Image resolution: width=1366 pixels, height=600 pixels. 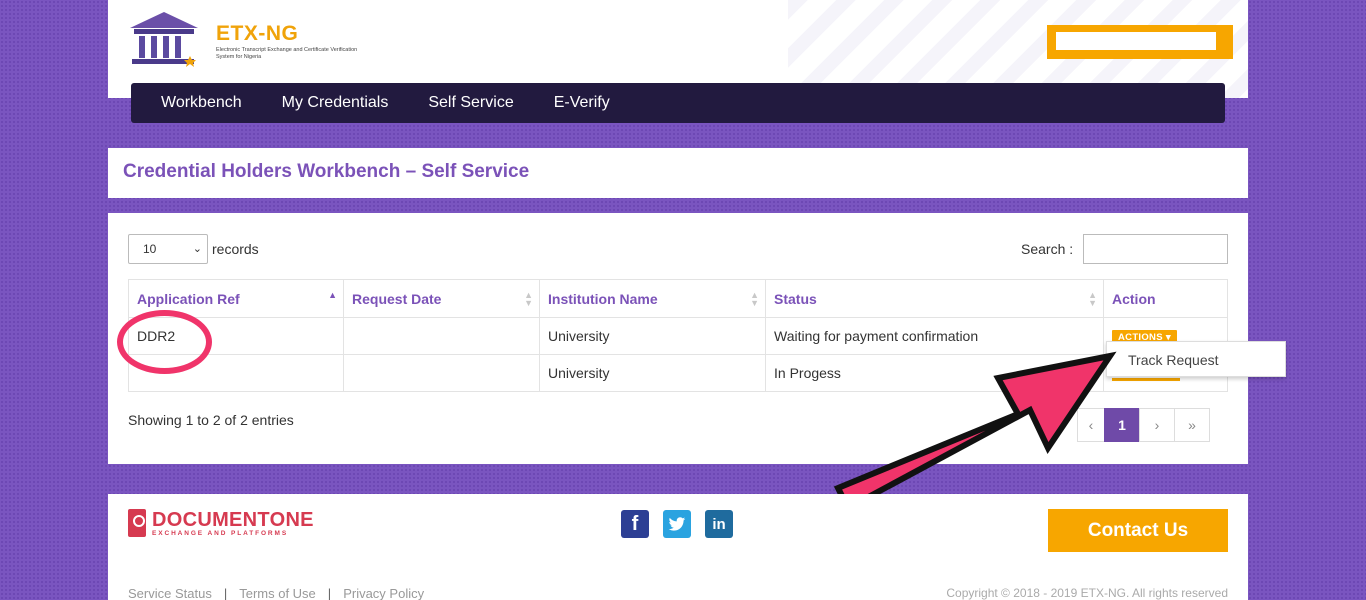 What do you see at coordinates (150, 249) in the screenshot?
I see `records-per-page-value: 10` at bounding box center [150, 249].